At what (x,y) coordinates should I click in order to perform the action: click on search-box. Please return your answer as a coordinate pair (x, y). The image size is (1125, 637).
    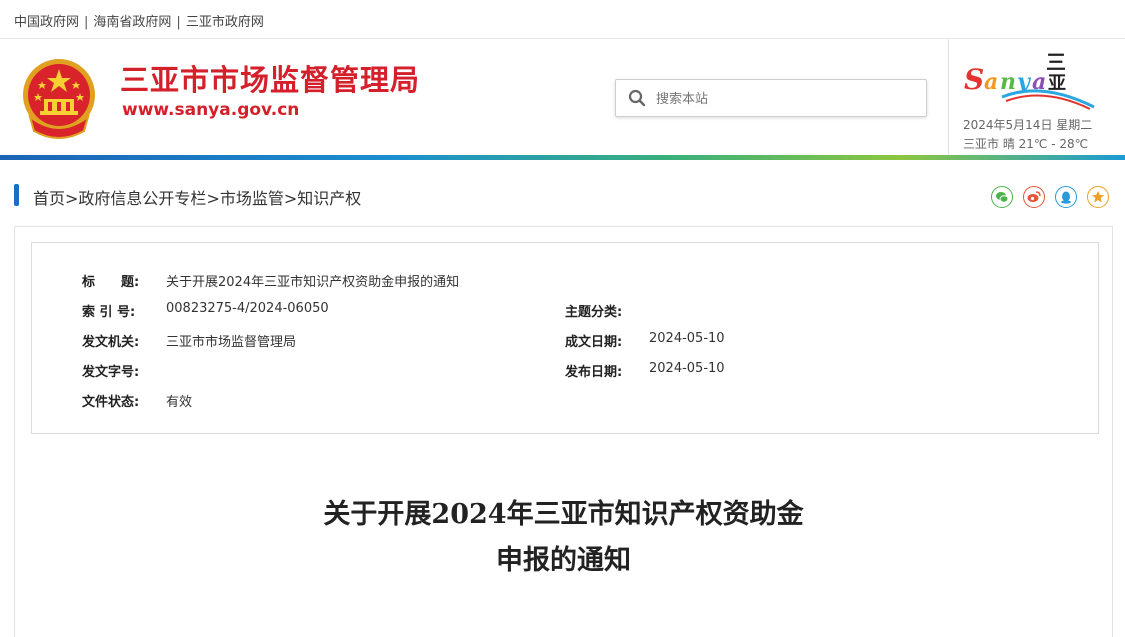
    Looking at the image, I should click on (771, 98).